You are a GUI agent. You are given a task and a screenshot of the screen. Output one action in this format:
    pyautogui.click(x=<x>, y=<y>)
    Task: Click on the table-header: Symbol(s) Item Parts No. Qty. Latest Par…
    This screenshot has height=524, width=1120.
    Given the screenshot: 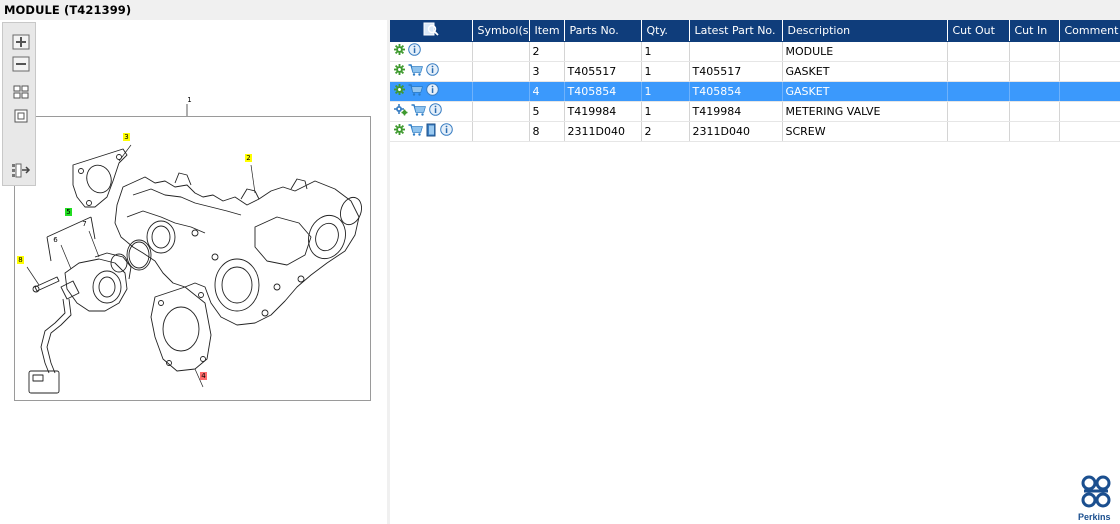 What is the action you would take?
    pyautogui.click(x=755, y=31)
    